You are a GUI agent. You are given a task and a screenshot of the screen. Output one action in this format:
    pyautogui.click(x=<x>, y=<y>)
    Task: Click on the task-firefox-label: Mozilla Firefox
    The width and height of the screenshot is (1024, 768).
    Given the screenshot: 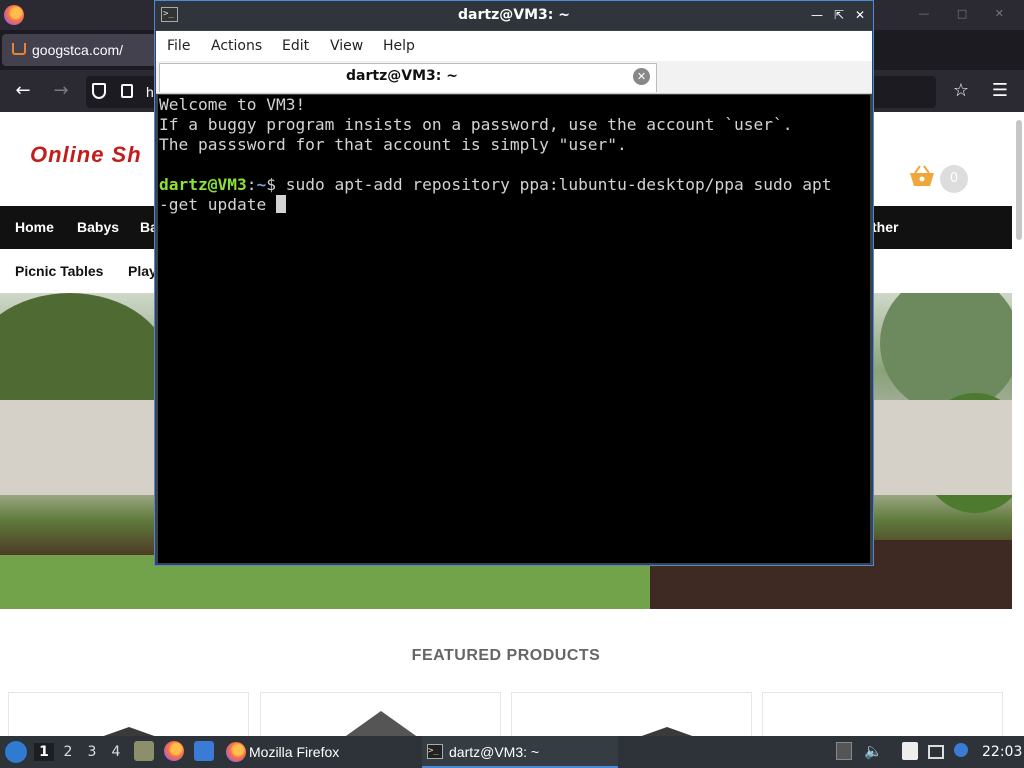 What is the action you would take?
    pyautogui.click(x=294, y=752)
    